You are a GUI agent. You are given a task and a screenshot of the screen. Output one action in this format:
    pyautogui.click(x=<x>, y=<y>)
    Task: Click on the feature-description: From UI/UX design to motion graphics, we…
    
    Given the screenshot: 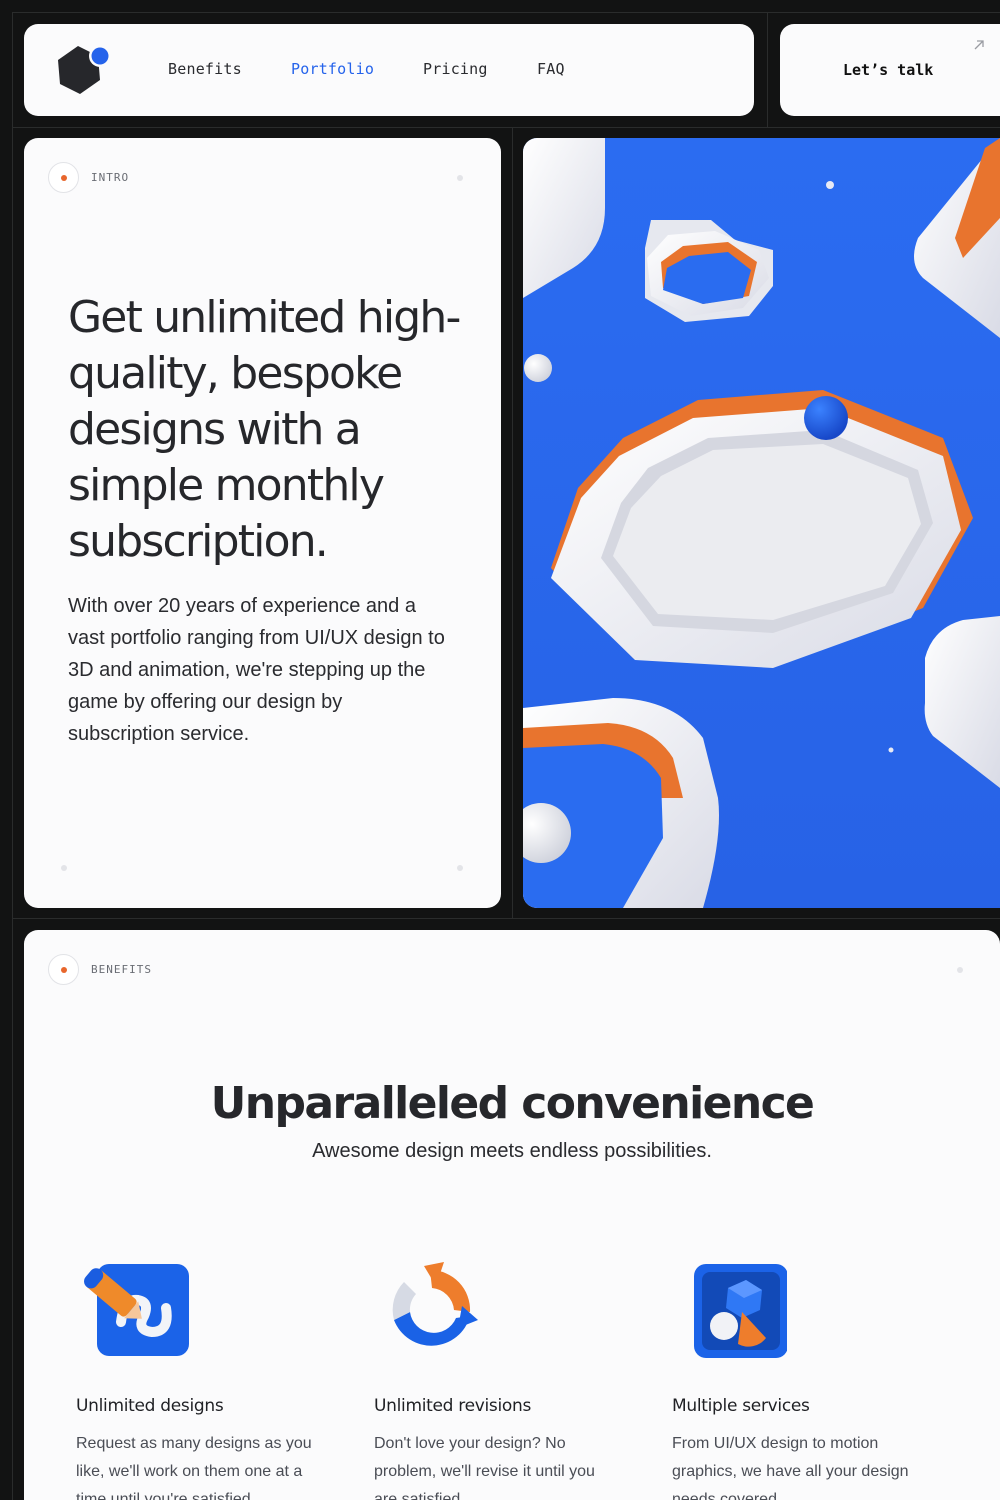 What is the action you would take?
    pyautogui.click(x=790, y=1467)
    